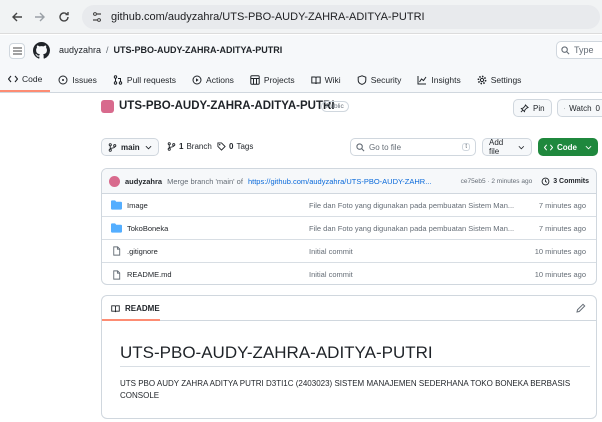 The width and height of the screenshot is (602, 422). I want to click on tag-icon, so click(221, 146).